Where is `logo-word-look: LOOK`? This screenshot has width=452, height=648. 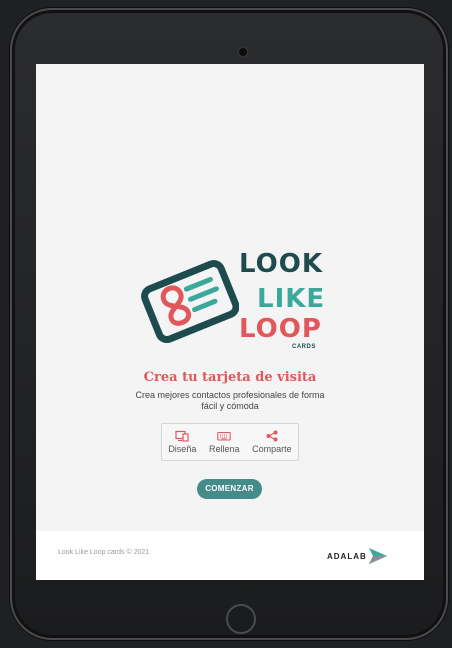 logo-word-look: LOOK is located at coordinates (281, 264).